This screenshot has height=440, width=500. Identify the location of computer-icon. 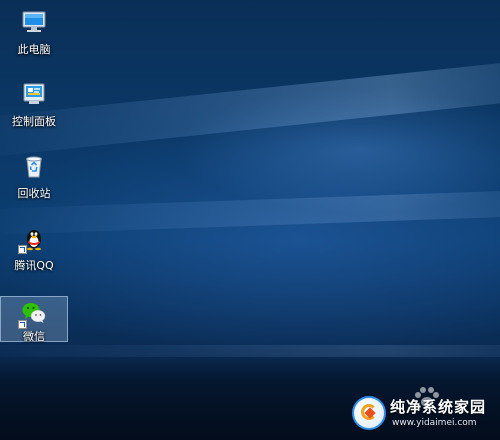
(34, 22).